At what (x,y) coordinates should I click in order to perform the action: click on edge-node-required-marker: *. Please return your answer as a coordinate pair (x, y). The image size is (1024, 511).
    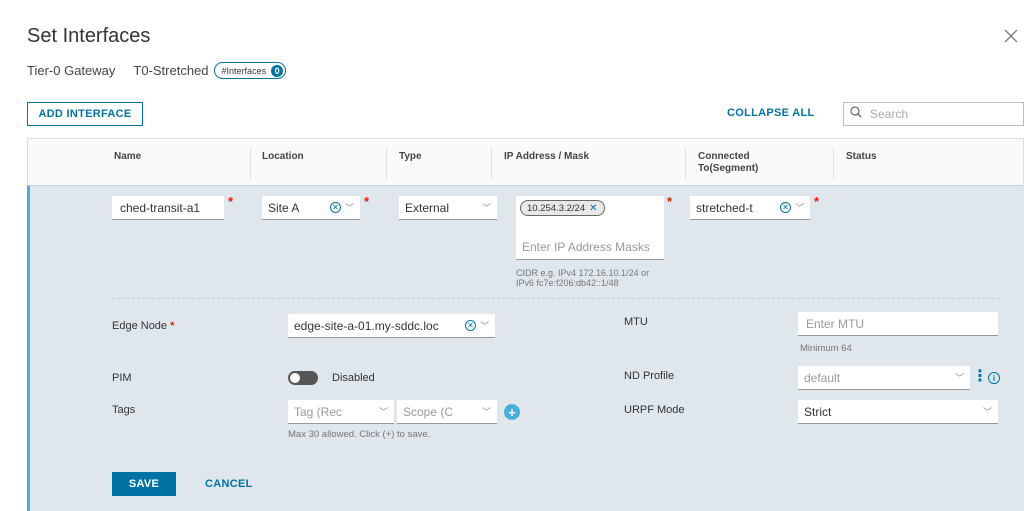
    Looking at the image, I should click on (172, 326).